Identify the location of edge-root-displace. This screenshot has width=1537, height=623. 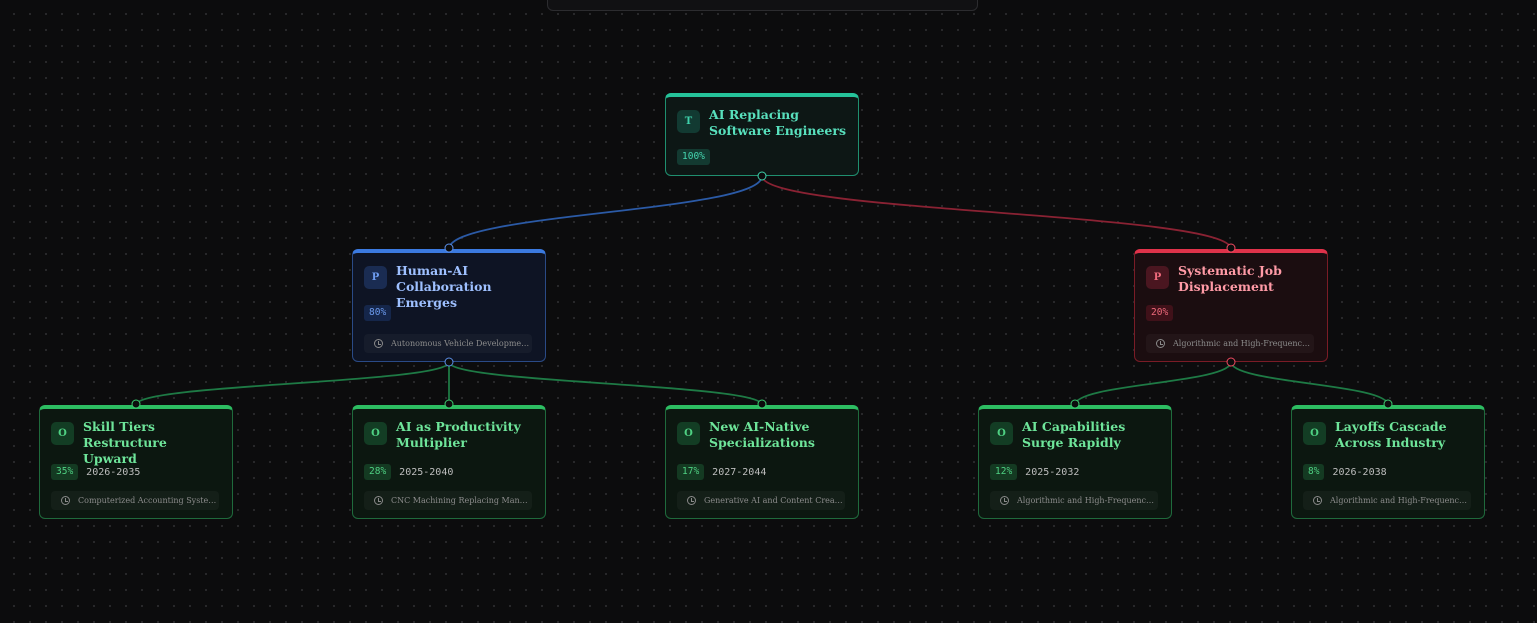
(996, 212).